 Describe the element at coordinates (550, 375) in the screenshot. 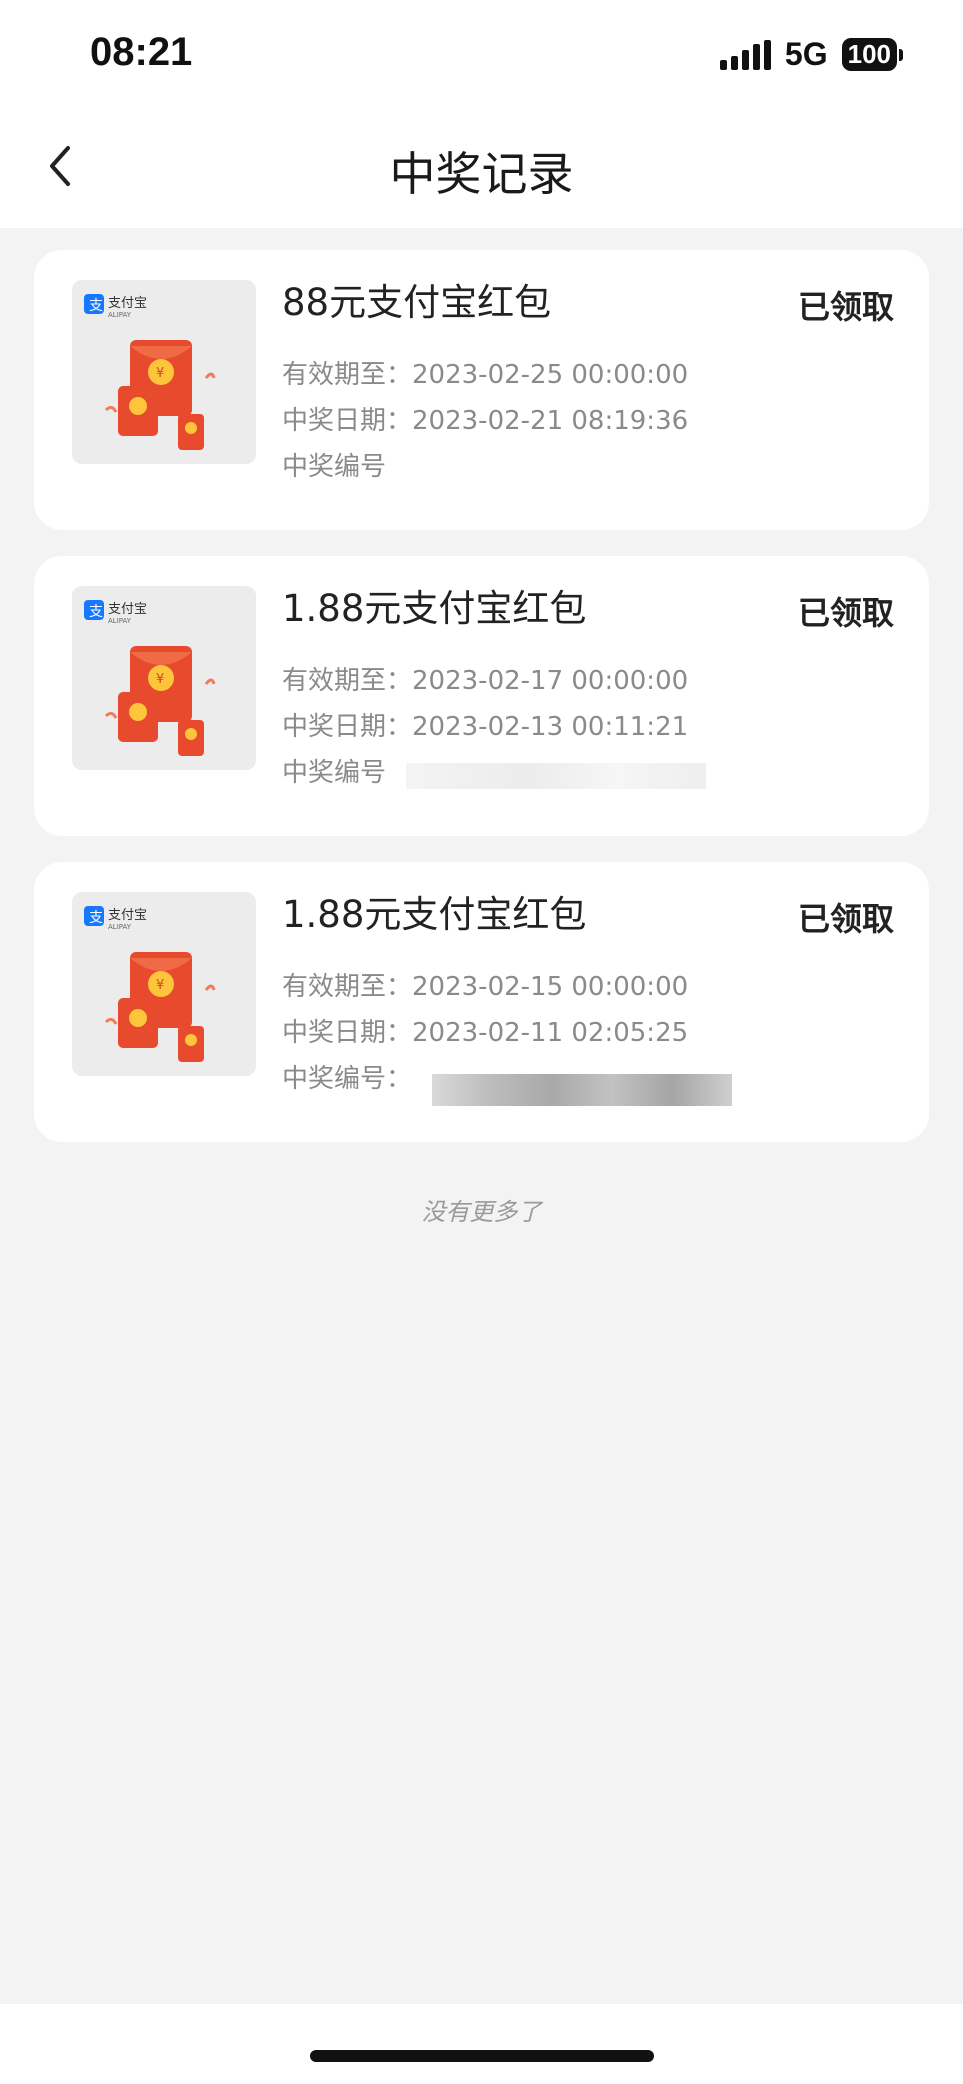

I see `expire-value: 2023-02-25 00:00:00` at that location.